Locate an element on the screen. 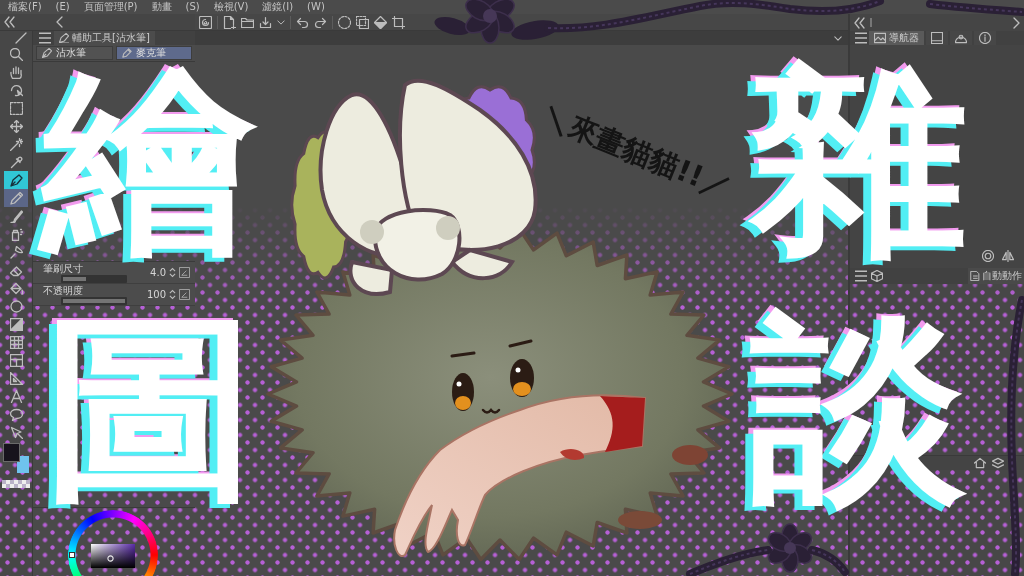 The width and height of the screenshot is (1024, 576). brush-icon is located at coordinates (16, 216).